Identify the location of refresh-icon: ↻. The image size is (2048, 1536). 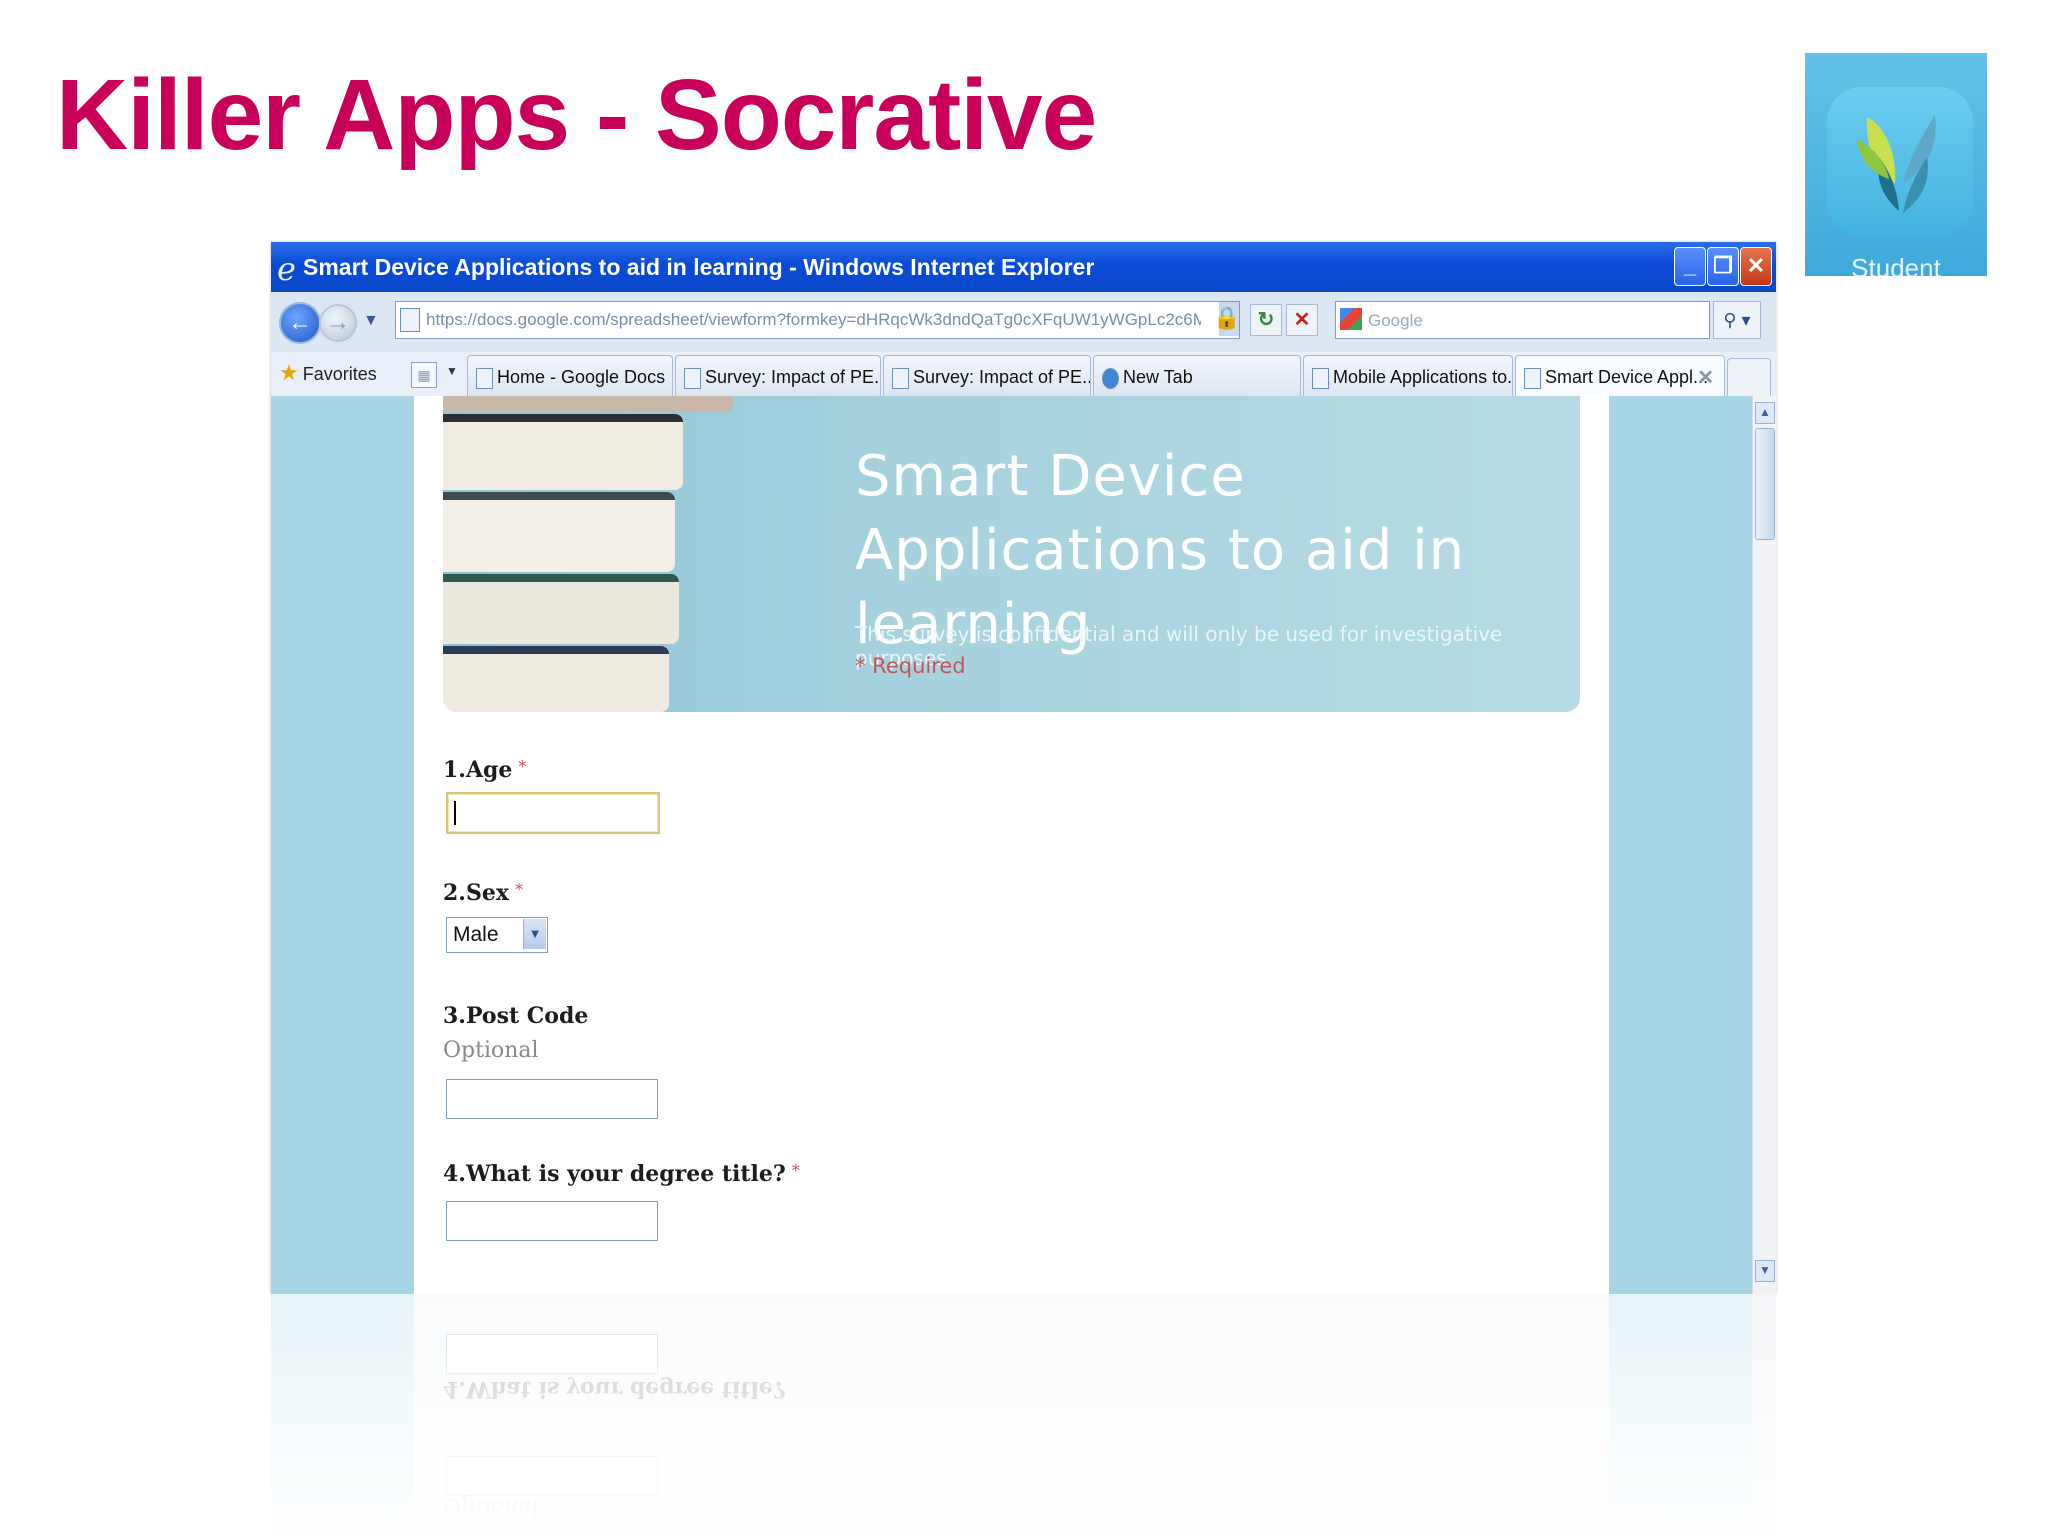
(1266, 320).